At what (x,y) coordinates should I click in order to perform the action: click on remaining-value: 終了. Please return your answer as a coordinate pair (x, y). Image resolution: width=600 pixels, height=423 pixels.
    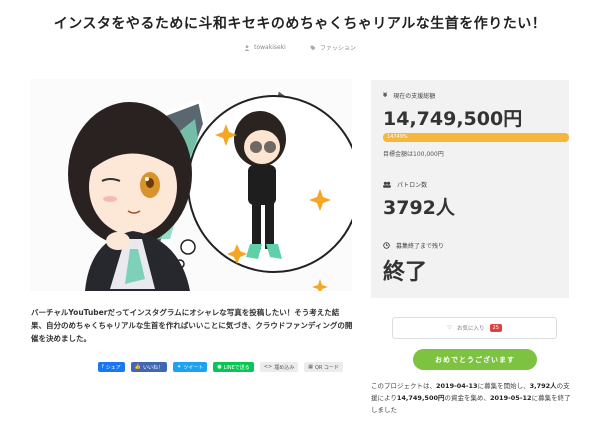
    Looking at the image, I should click on (405, 272).